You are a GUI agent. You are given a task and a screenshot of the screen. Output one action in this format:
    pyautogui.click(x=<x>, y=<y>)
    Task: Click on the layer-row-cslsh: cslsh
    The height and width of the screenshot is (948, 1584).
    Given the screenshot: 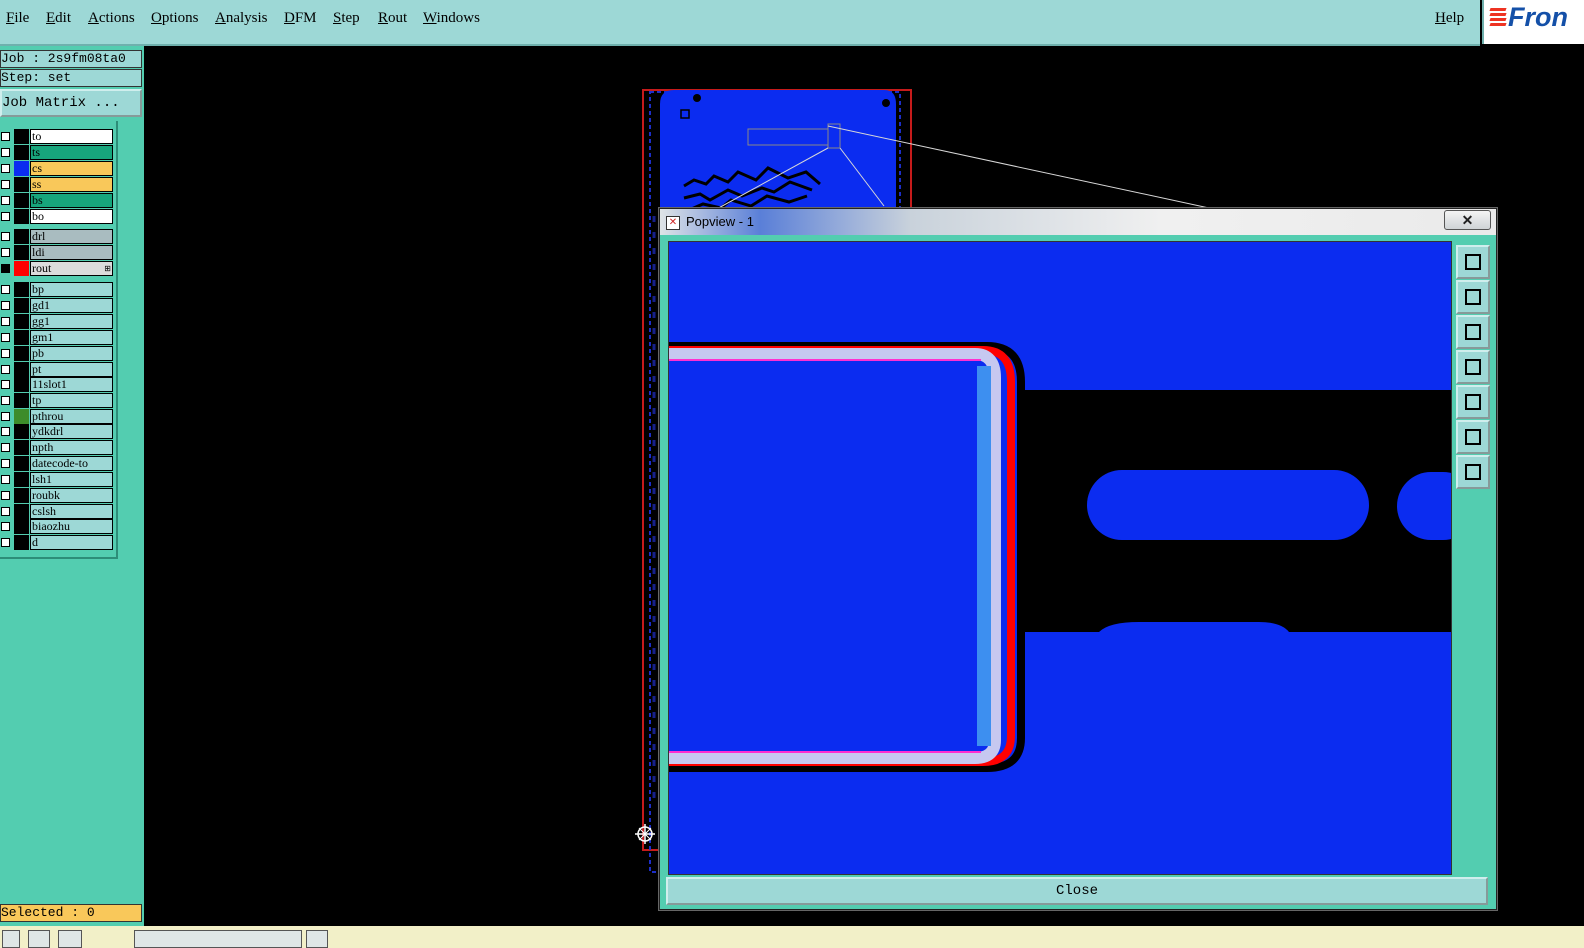 What is the action you would take?
    pyautogui.click(x=58, y=511)
    